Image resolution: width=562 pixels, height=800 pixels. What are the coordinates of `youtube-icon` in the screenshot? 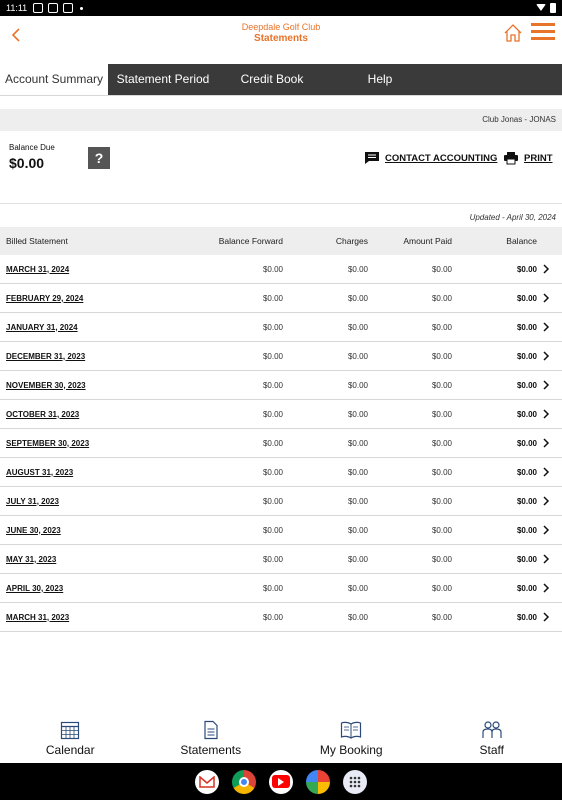 It's located at (281, 781).